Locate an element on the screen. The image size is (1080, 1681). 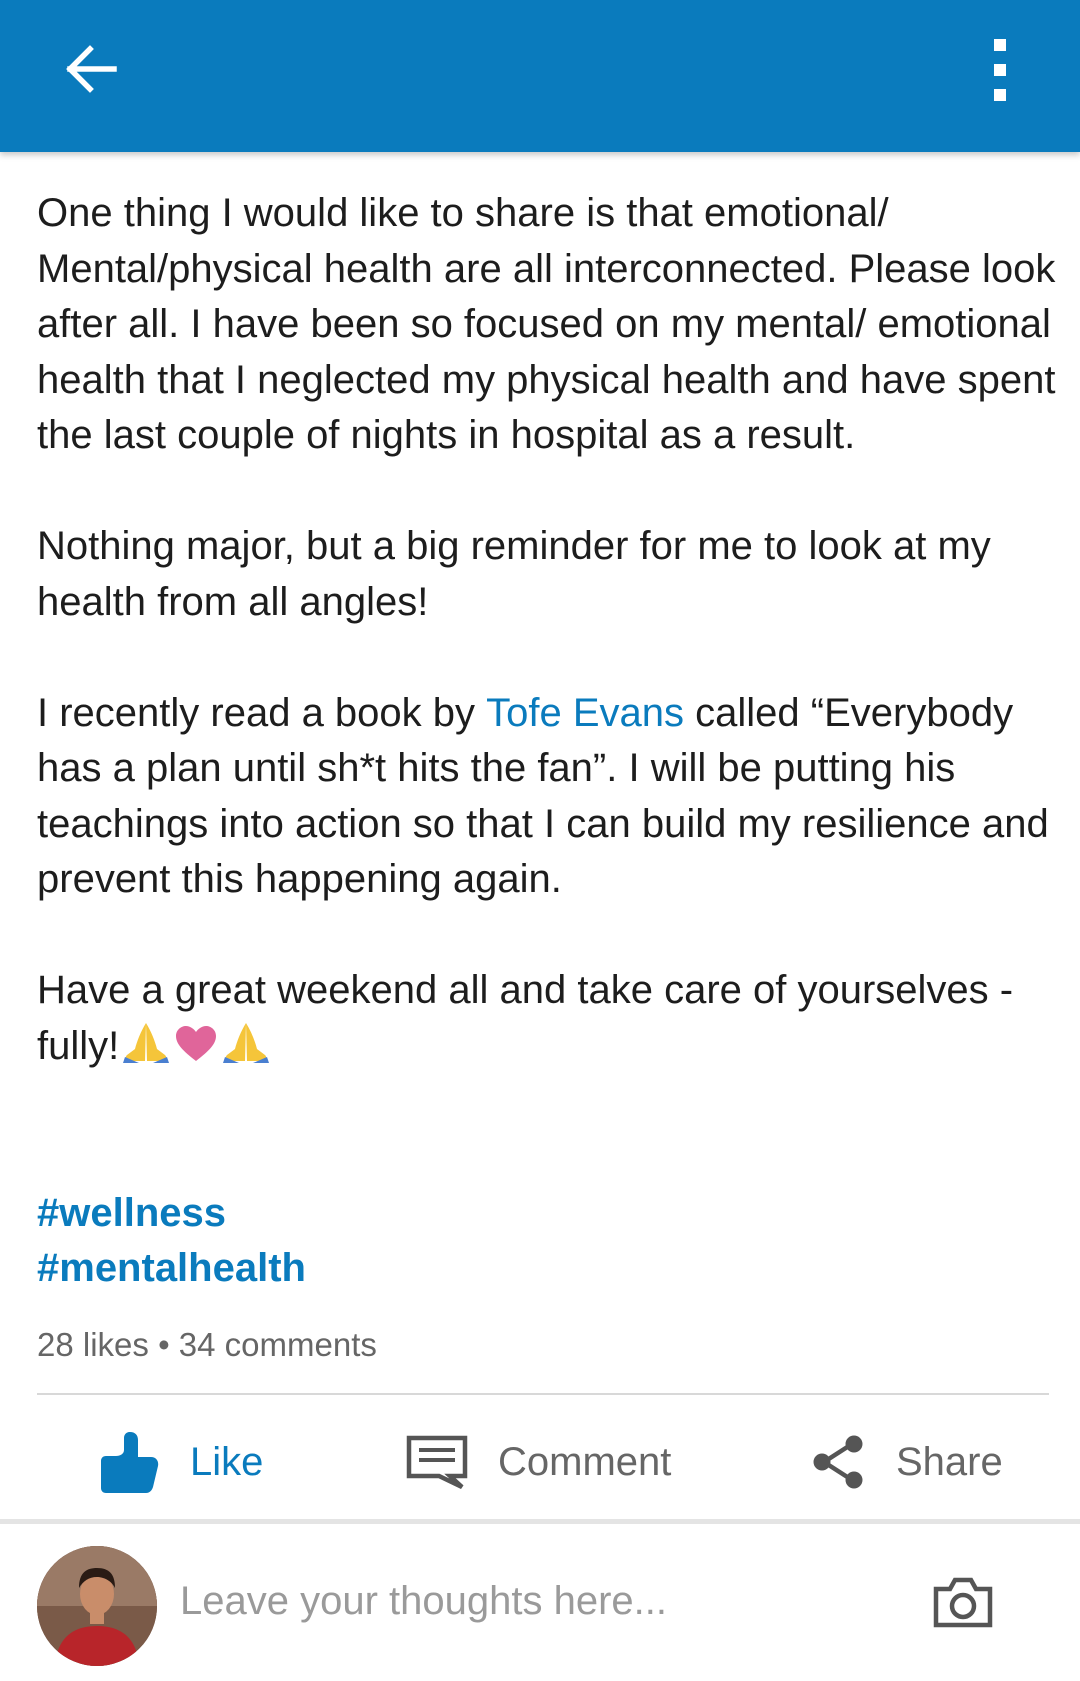
avatar is located at coordinates (97, 1606).